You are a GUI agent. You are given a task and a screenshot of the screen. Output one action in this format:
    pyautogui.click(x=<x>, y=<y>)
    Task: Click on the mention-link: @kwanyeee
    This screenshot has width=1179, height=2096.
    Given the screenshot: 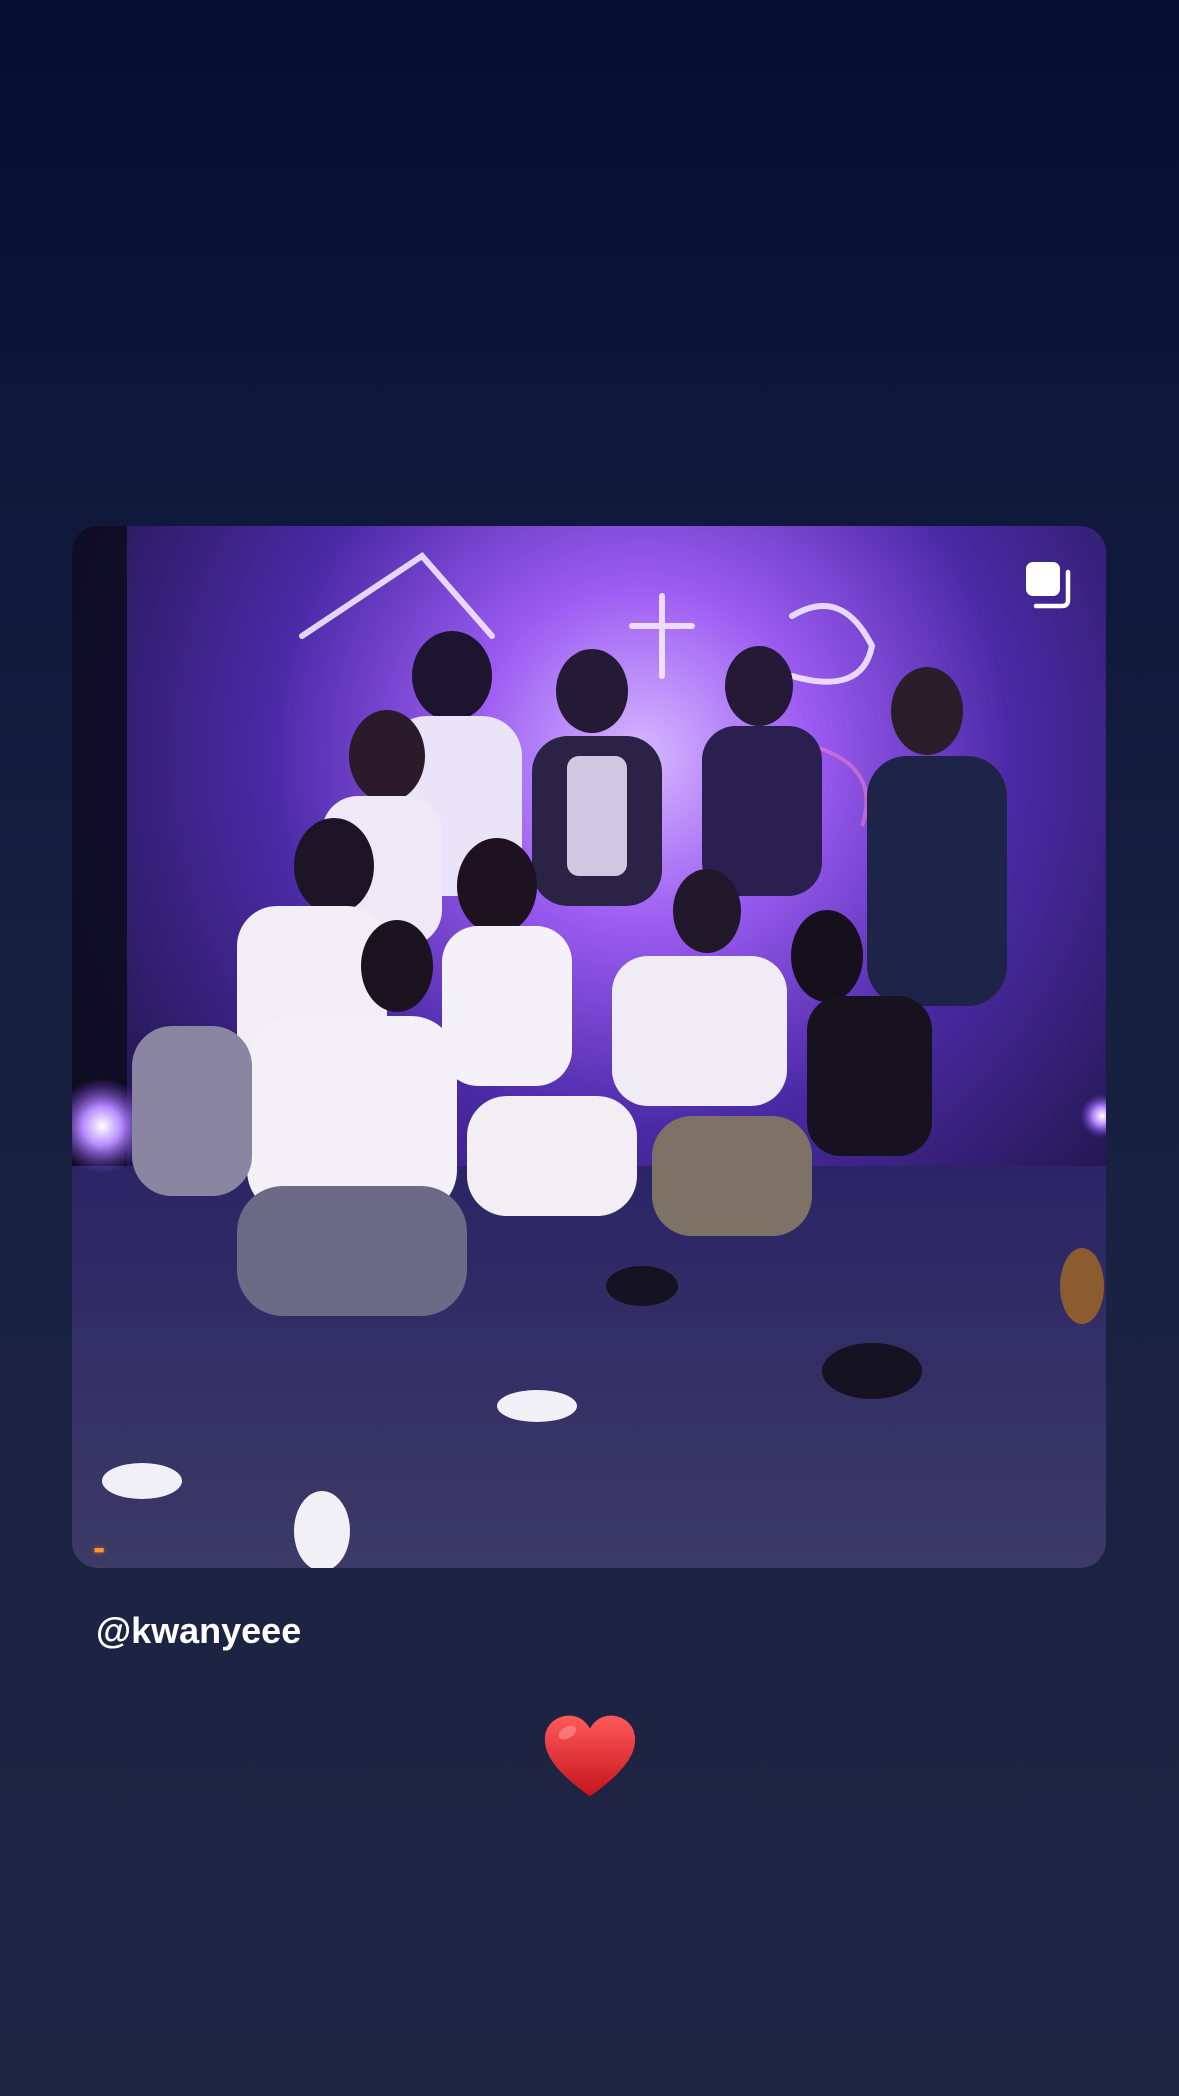 What is the action you would take?
    pyautogui.click(x=198, y=1631)
    